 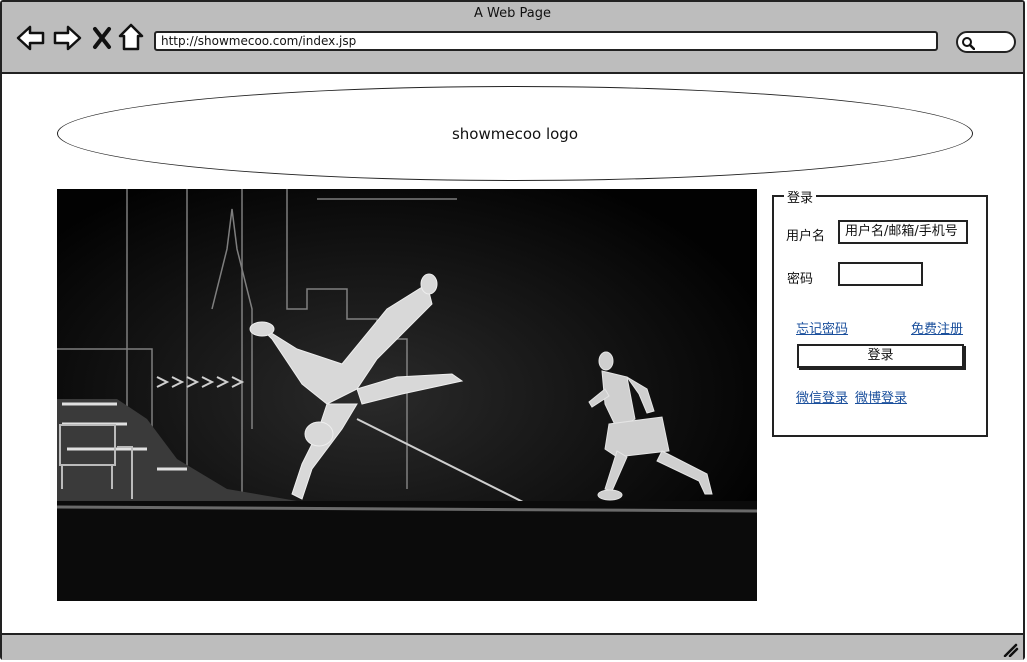 What do you see at coordinates (806, 236) in the screenshot?
I see `username-label: 用户名` at bounding box center [806, 236].